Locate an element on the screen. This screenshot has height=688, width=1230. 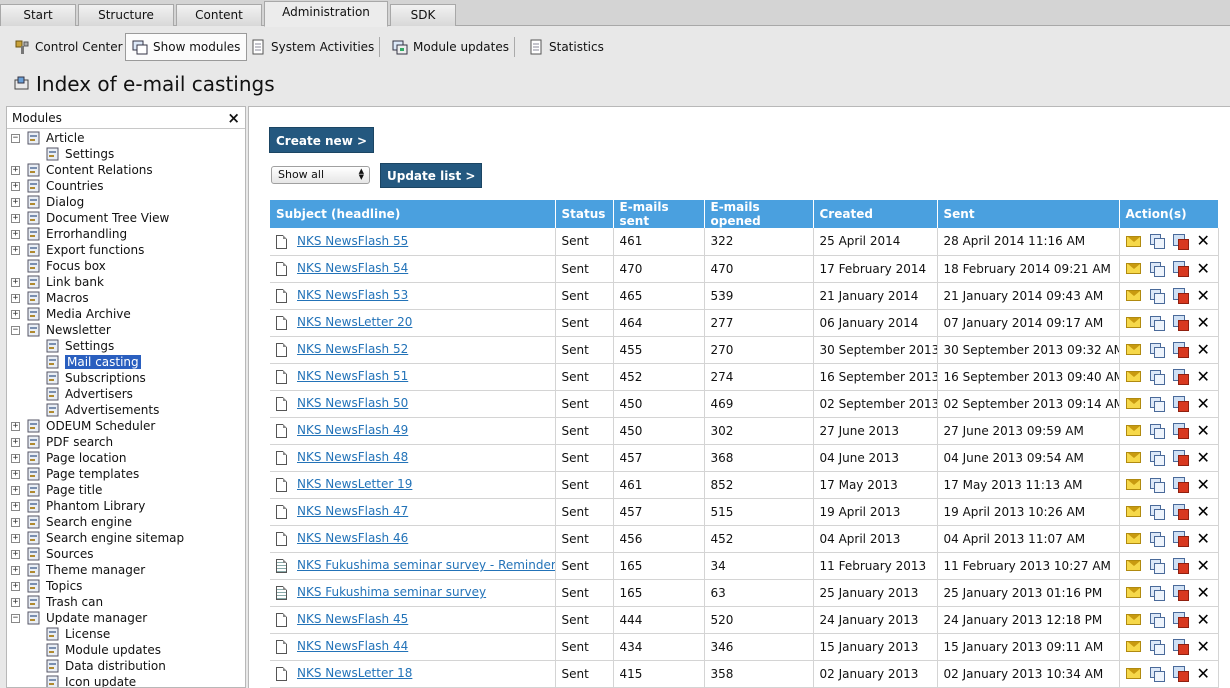
tree-item: + Link bank is located at coordinates (57, 282).